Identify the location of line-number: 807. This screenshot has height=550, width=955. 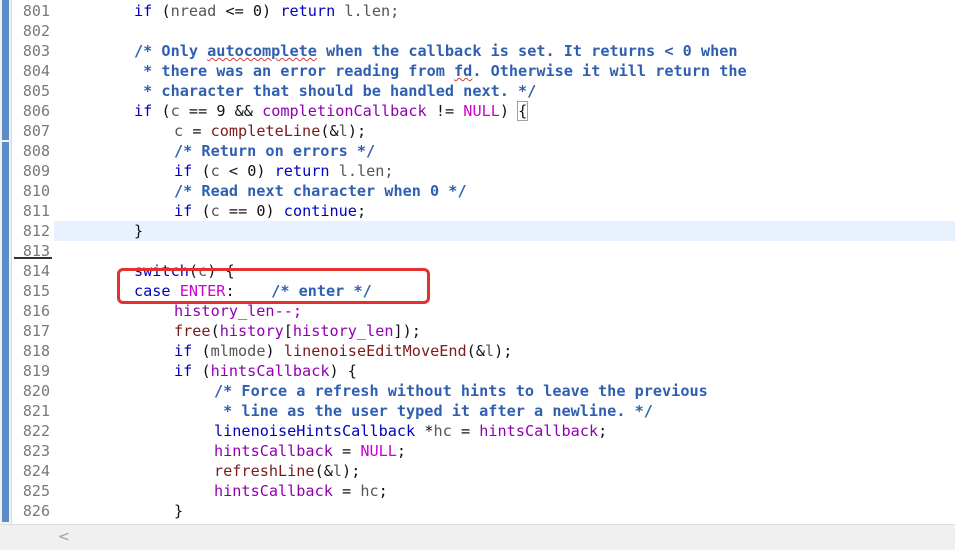
(36, 131).